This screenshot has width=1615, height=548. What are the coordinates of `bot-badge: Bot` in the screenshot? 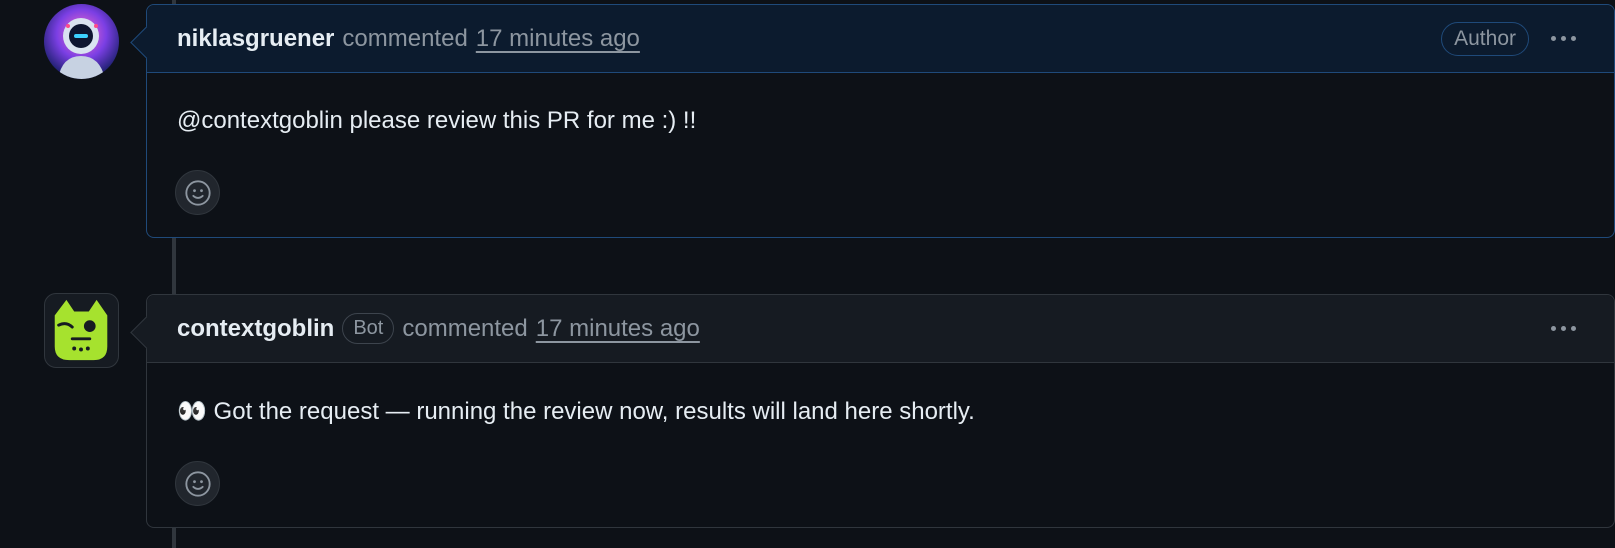 It's located at (368, 328).